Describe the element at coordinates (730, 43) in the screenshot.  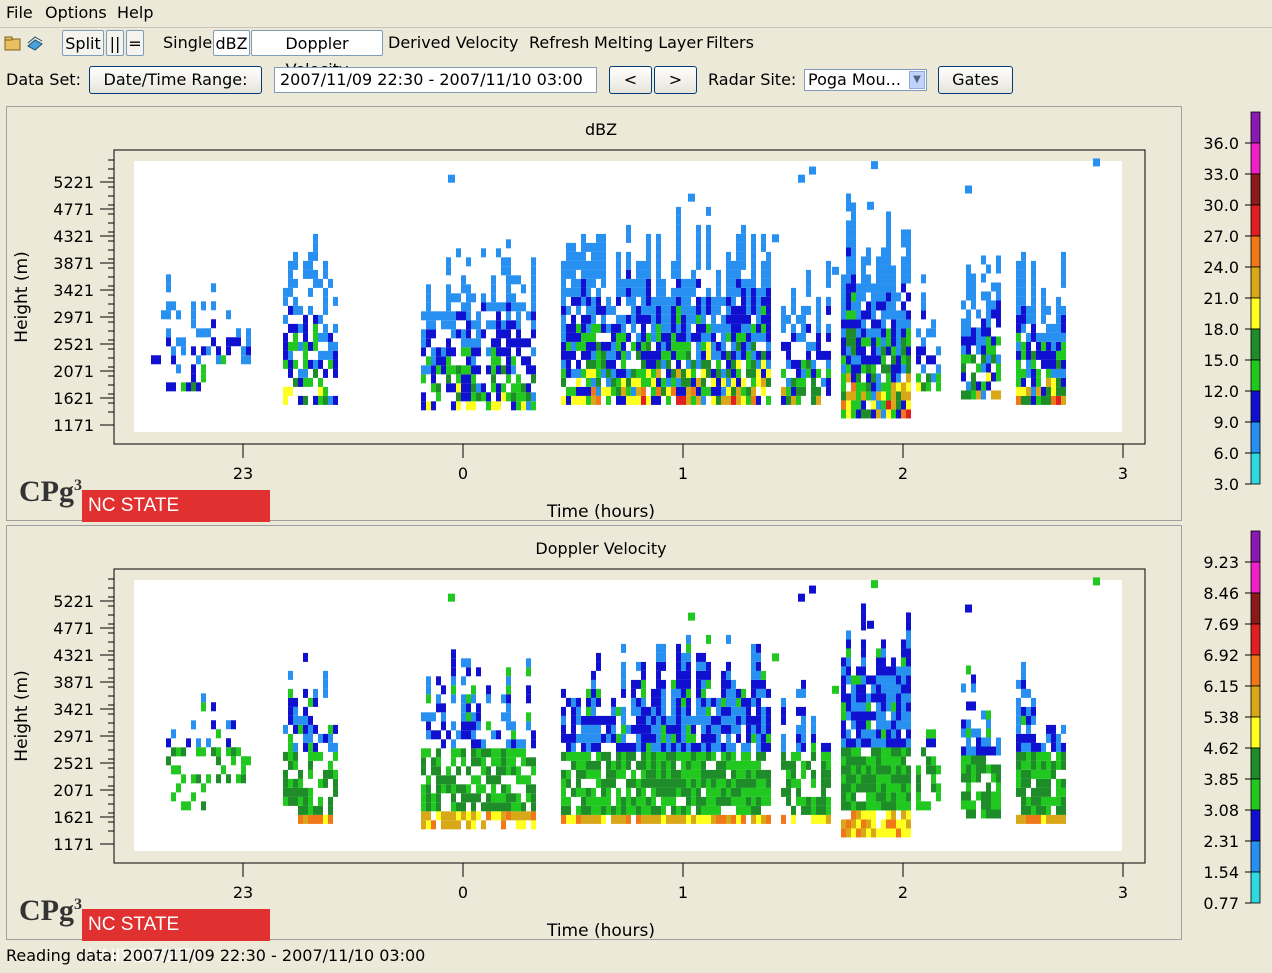
I see `filters-button: Filters` at that location.